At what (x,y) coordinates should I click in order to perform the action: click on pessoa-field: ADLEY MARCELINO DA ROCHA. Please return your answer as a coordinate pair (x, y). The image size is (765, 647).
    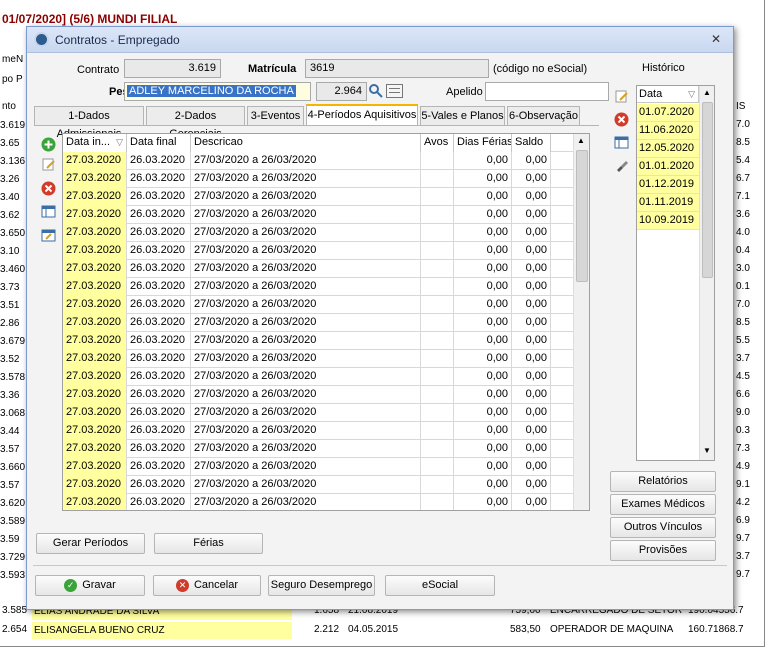
    Looking at the image, I should click on (217, 91).